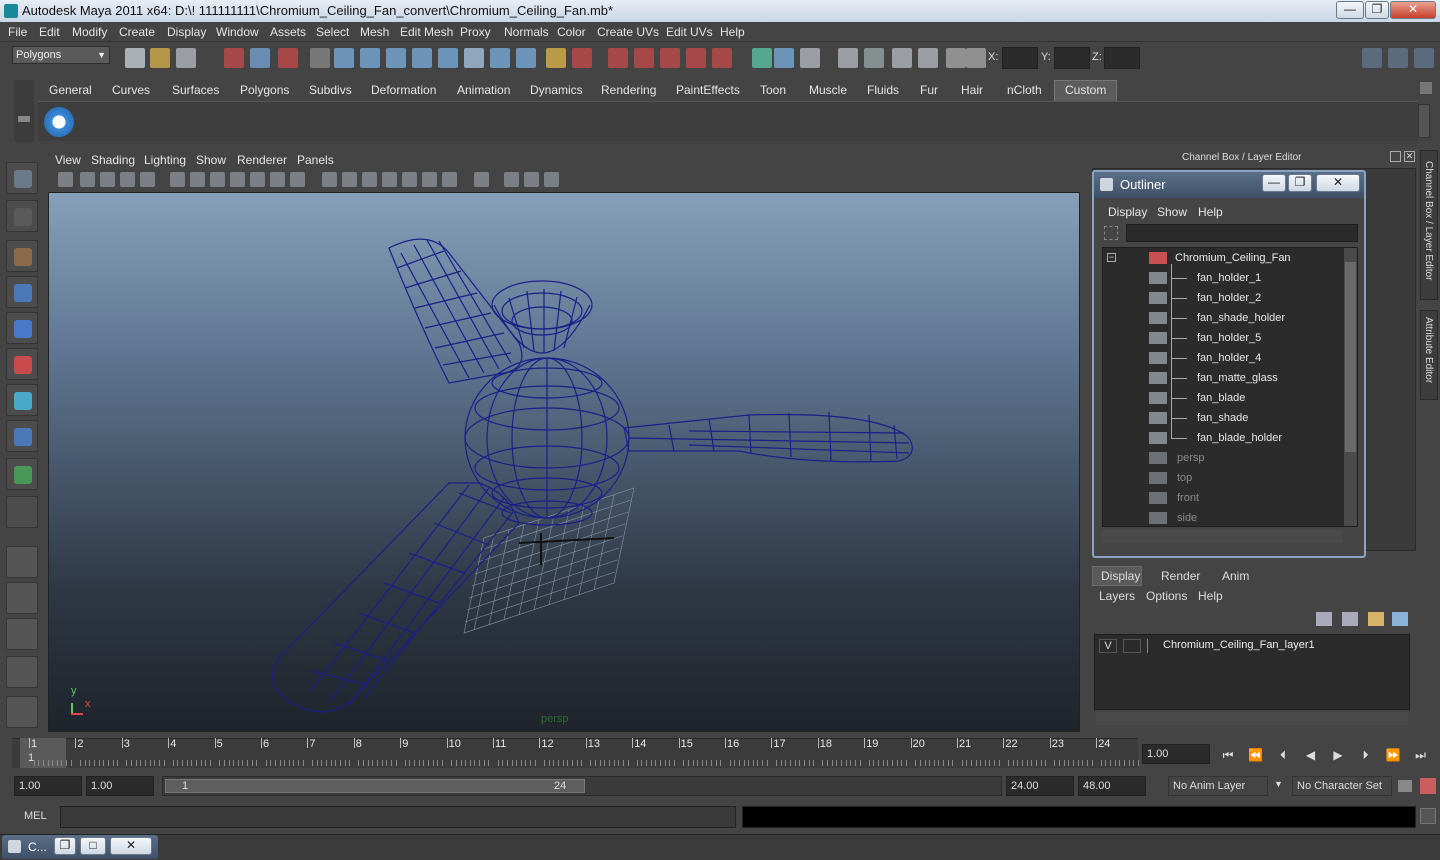 The height and width of the screenshot is (860, 1440). I want to click on outliner-item: fan_blade_holder, so click(1223, 438).